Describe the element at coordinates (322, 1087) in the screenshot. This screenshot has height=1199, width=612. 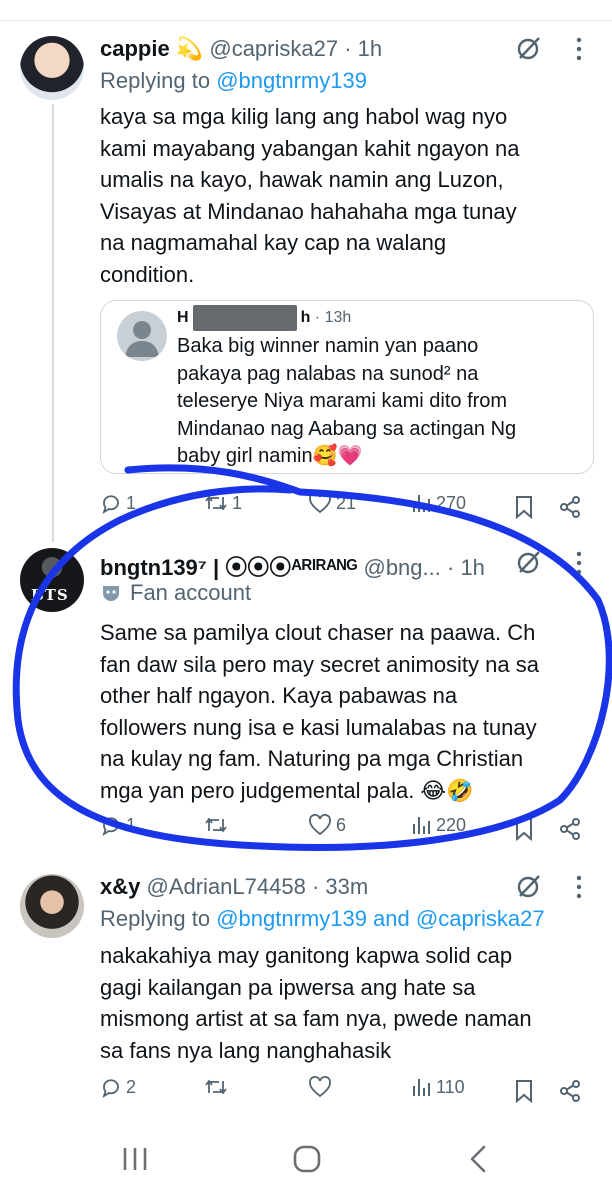
I see `like-button` at that location.